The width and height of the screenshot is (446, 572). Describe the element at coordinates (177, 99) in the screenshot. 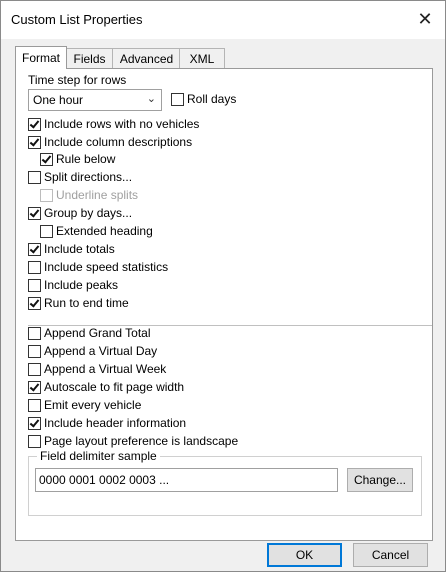

I see `roll-days-box` at that location.